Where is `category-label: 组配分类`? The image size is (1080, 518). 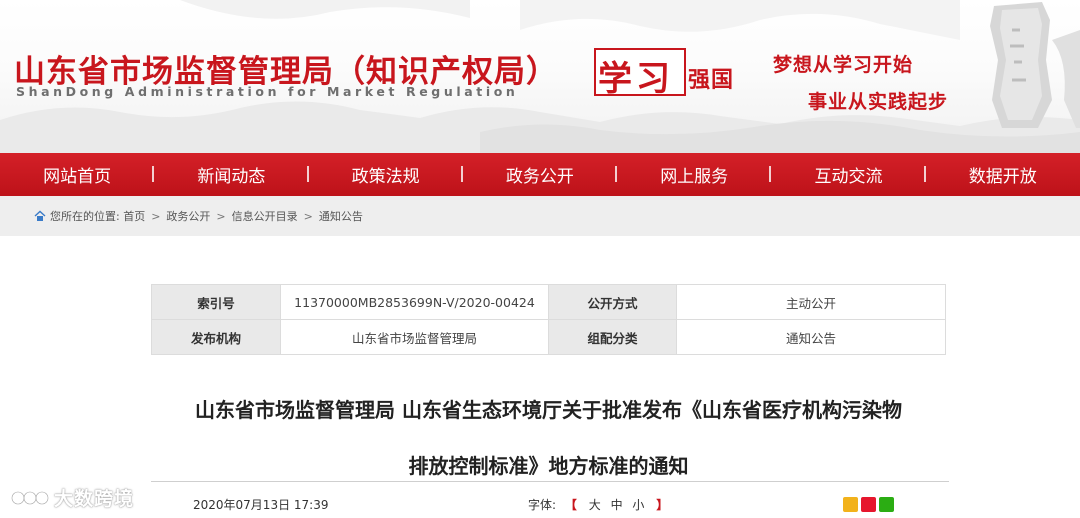 category-label: 组配分类 is located at coordinates (612, 337).